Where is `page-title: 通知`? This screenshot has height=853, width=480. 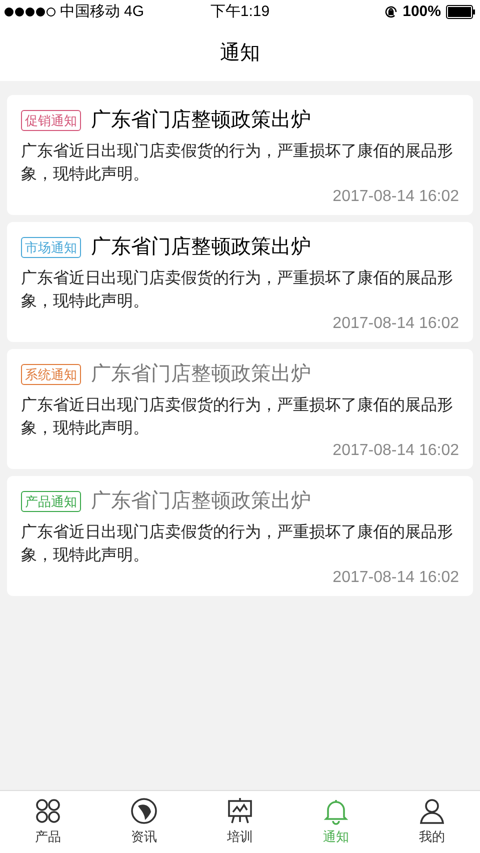 page-title: 通知 is located at coordinates (240, 53).